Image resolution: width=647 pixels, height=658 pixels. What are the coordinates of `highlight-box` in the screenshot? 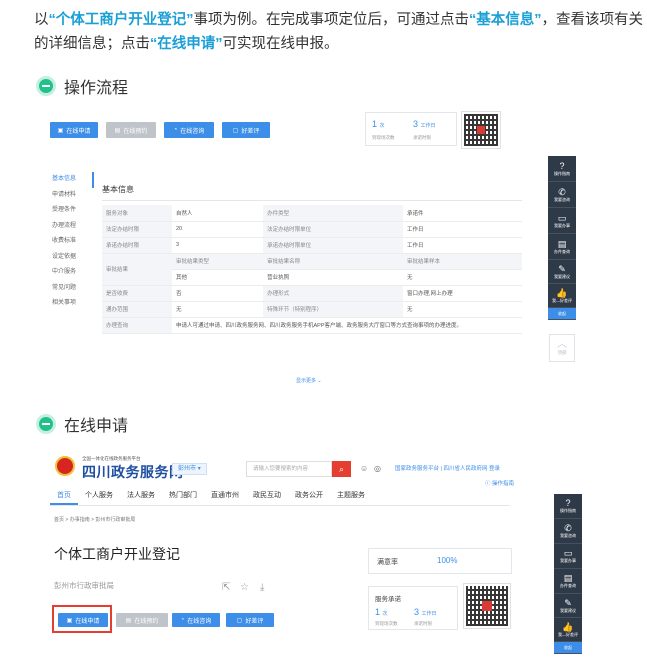 It's located at (82, 619).